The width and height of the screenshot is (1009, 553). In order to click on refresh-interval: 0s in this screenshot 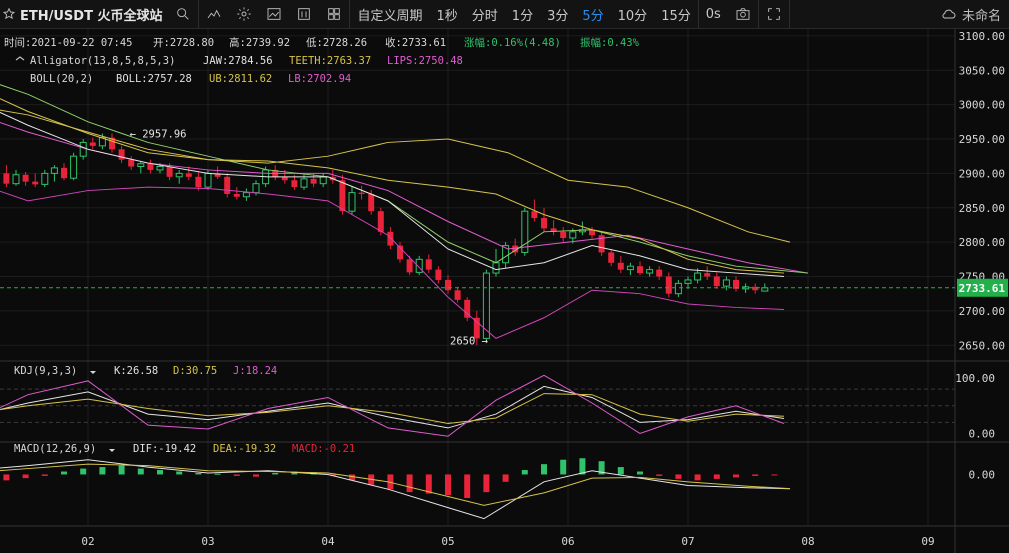, I will do `click(713, 14)`.